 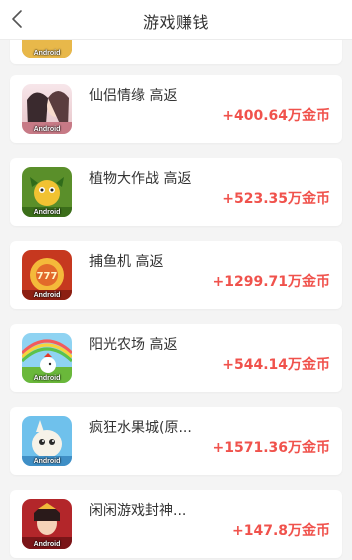 I want to click on app-icon: 777 Android, so click(x=47, y=275).